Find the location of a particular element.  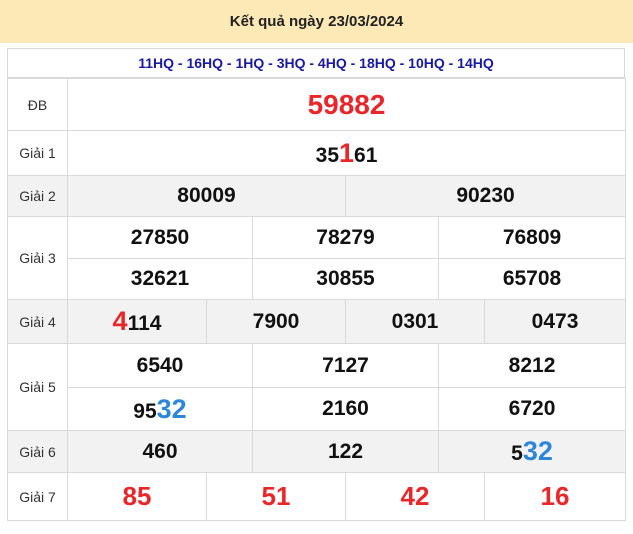

prize-6-cell: 122 is located at coordinates (345, 451).